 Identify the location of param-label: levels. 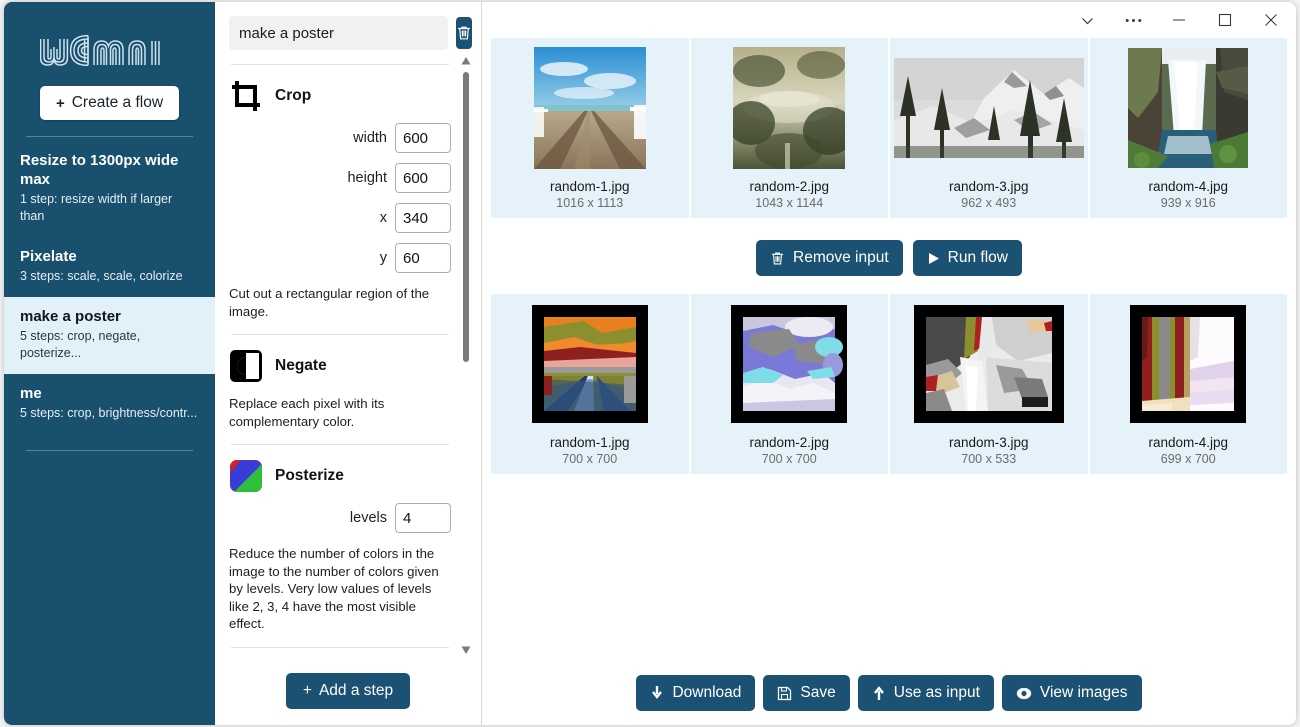
(368, 518).